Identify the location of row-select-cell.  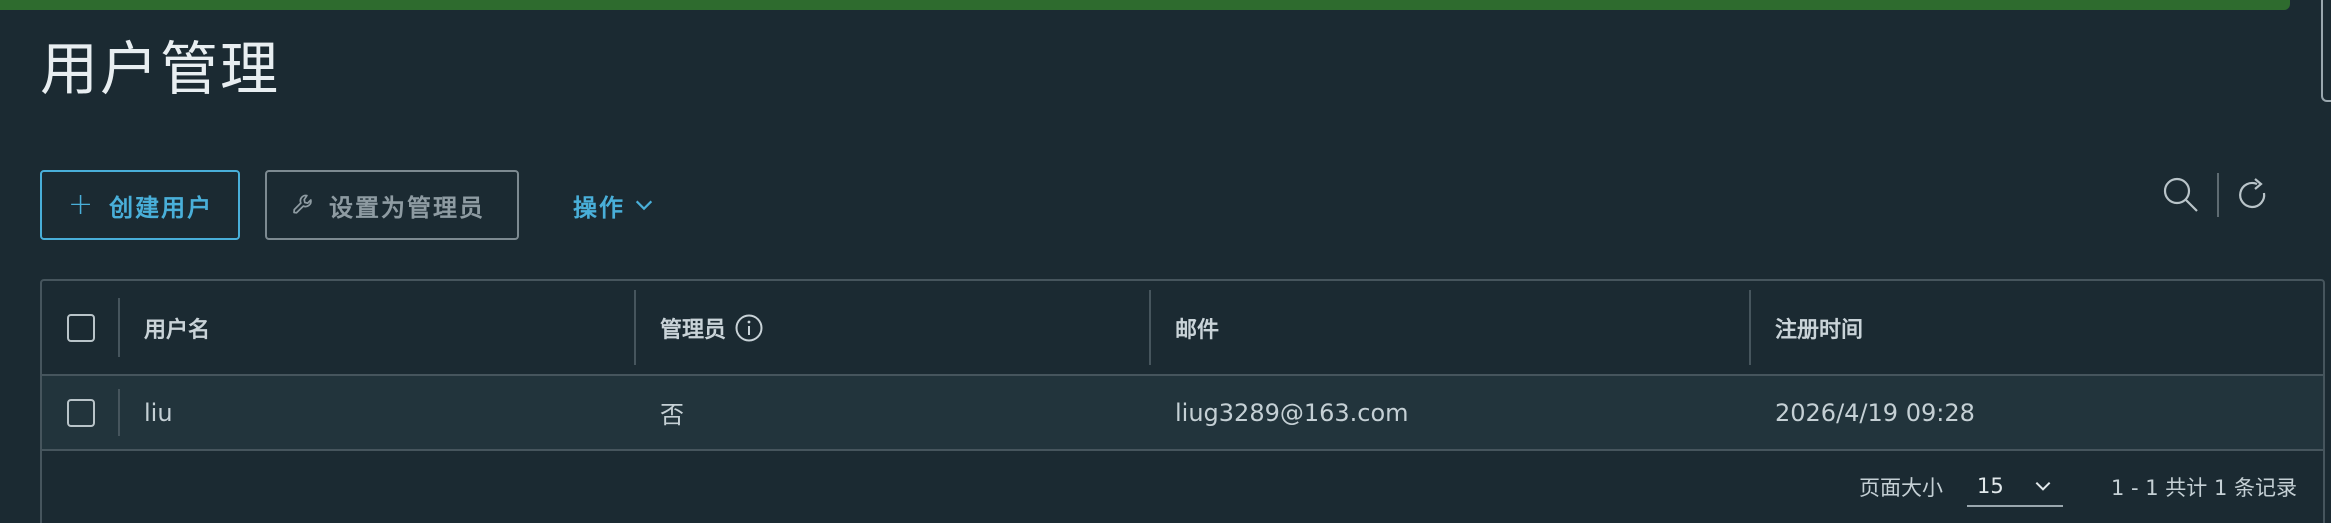
(81, 412).